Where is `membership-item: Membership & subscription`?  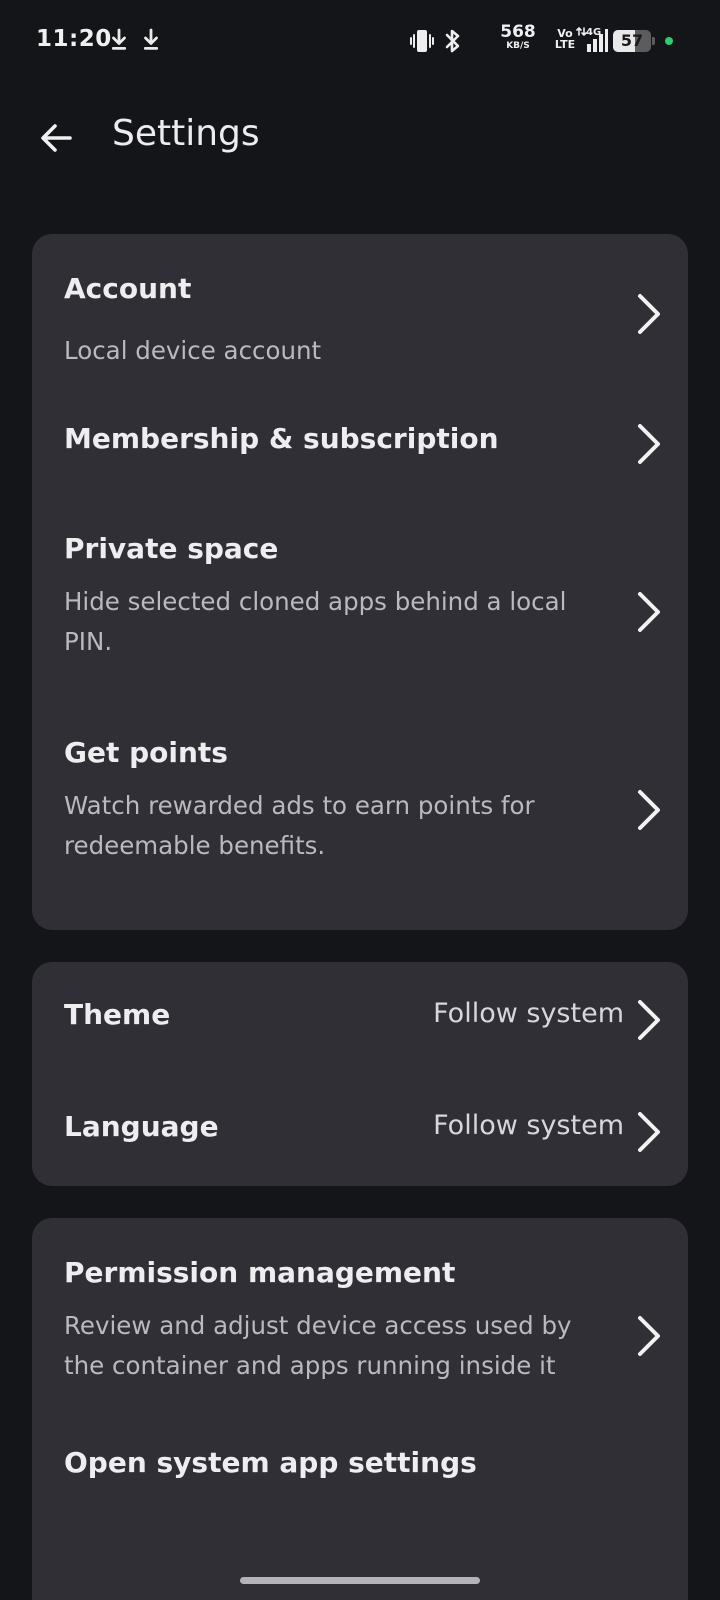 membership-item: Membership & subscription is located at coordinates (360, 444).